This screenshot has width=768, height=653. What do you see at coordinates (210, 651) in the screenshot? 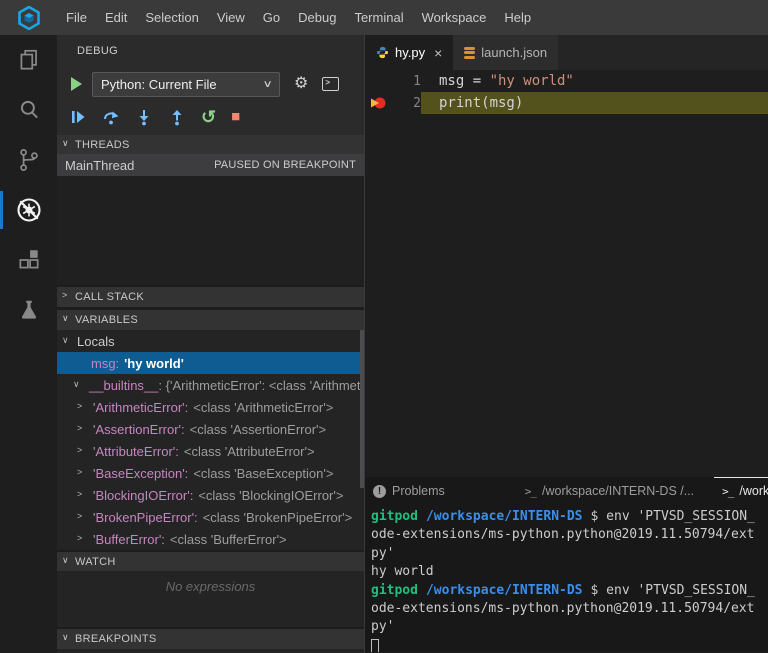
I see `breakpoints-body` at bounding box center [210, 651].